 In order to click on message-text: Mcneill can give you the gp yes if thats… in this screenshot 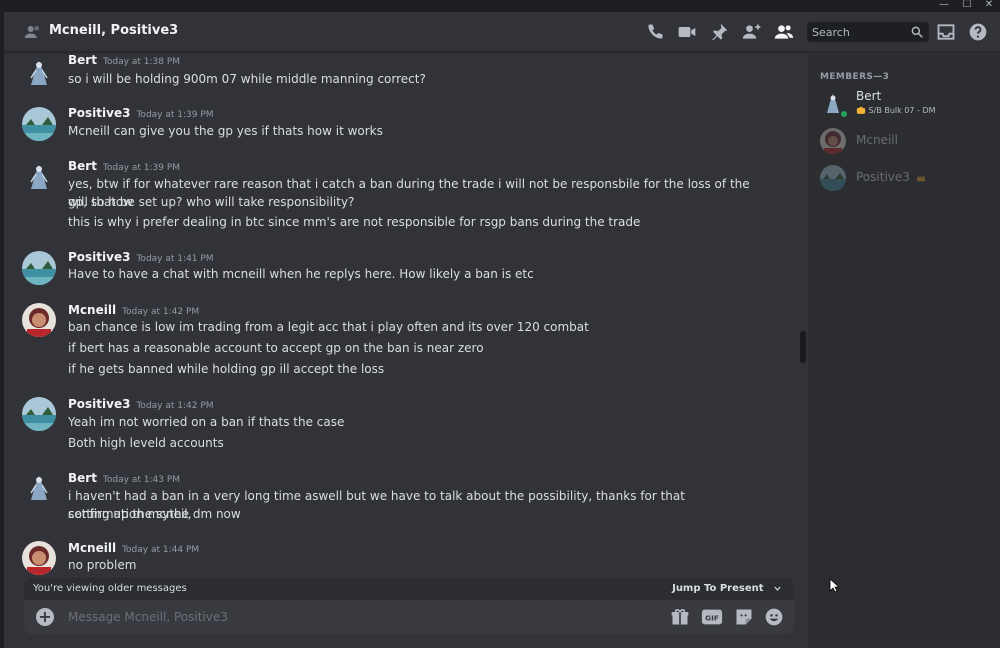, I will do `click(225, 131)`.